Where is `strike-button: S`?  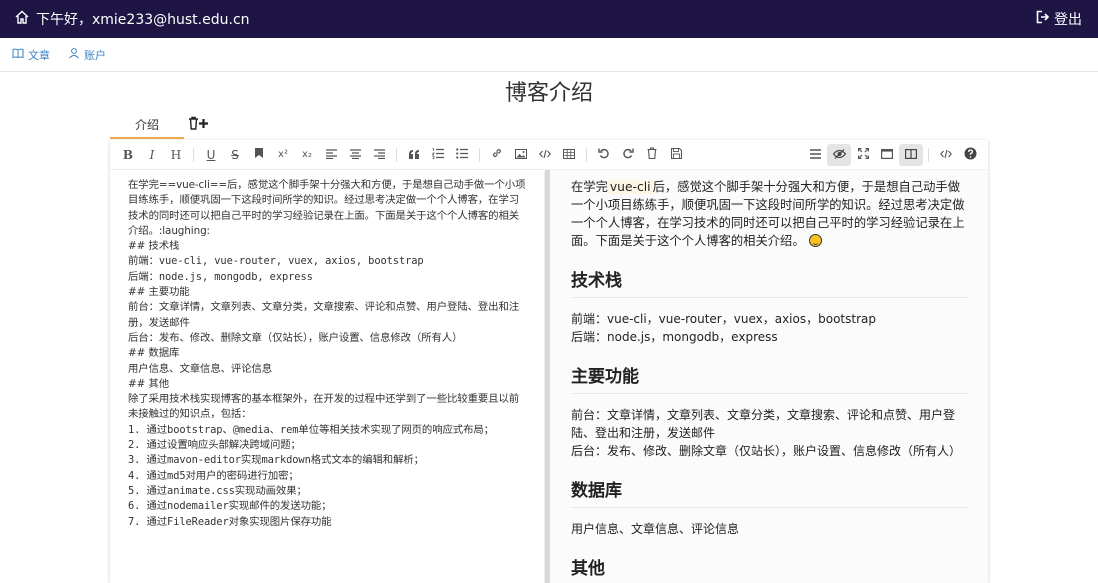
strike-button: S is located at coordinates (235, 155).